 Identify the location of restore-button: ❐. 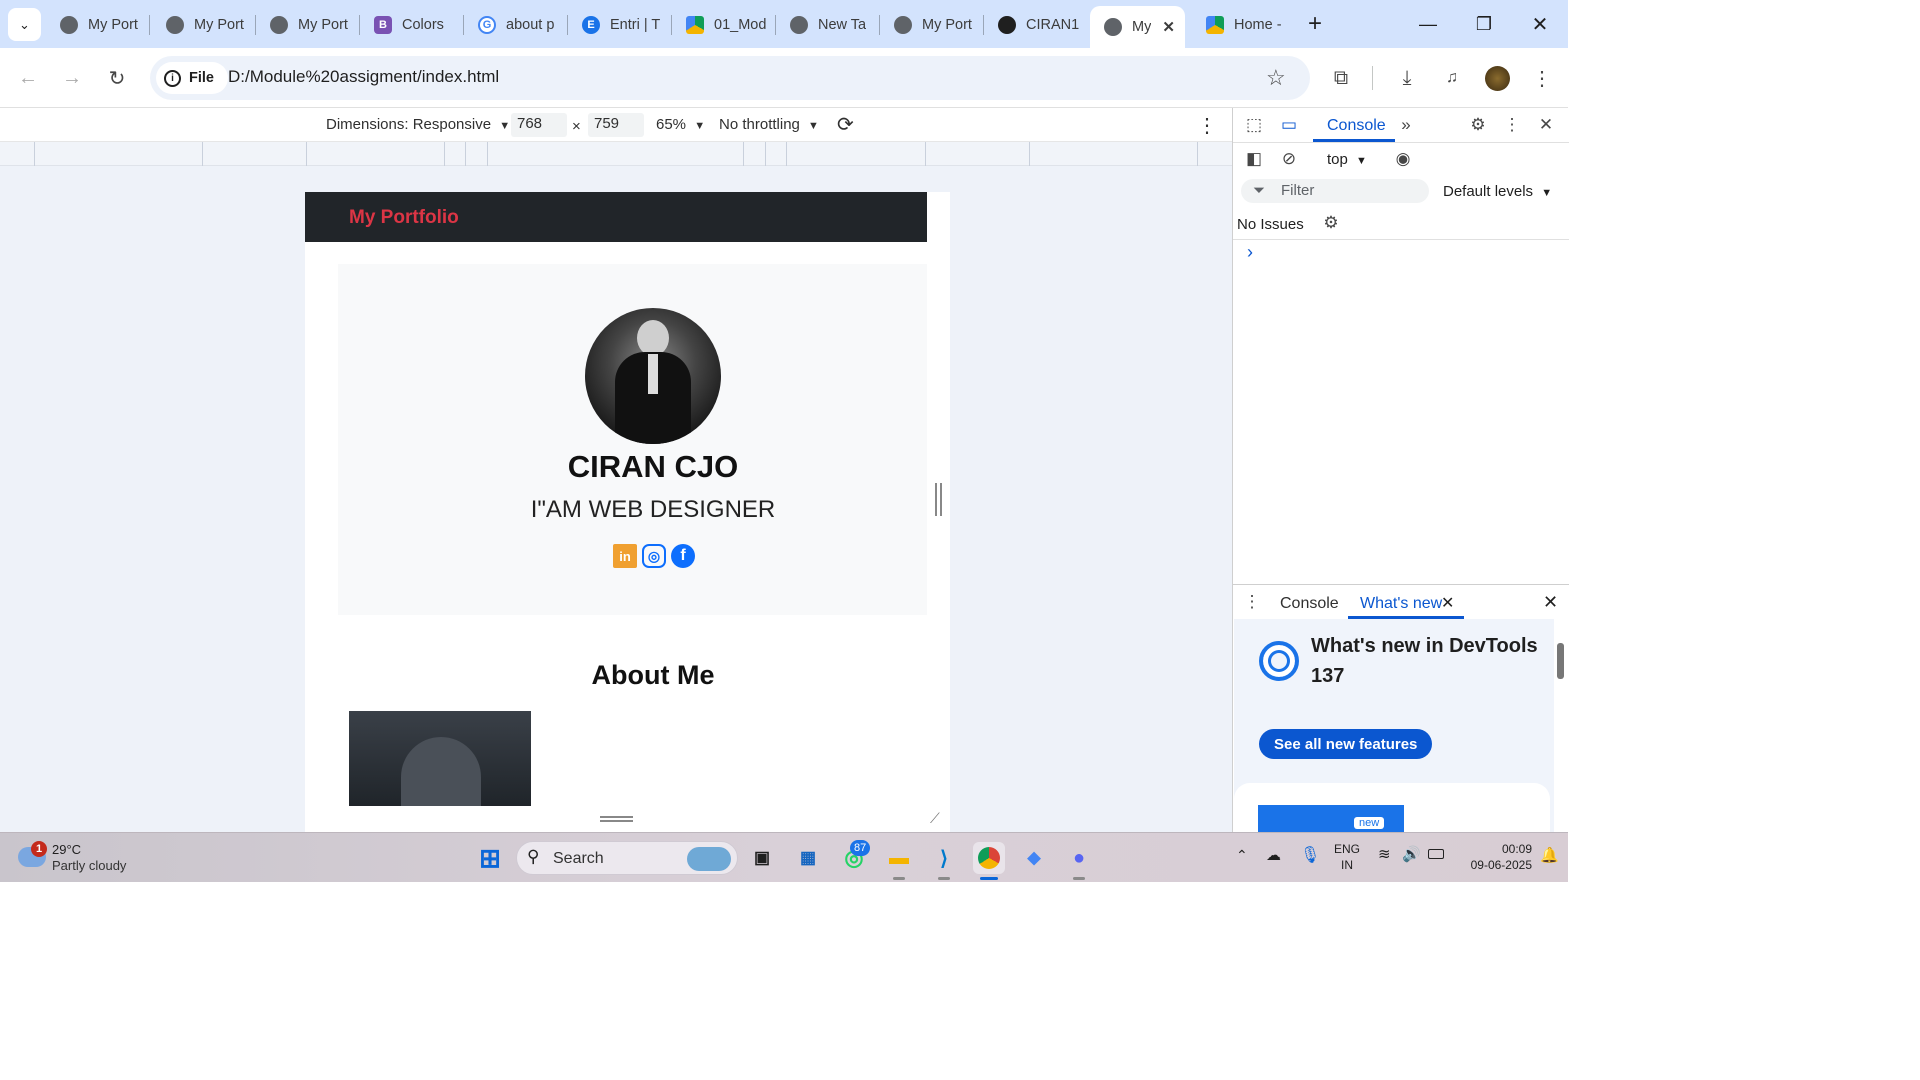
(1484, 24).